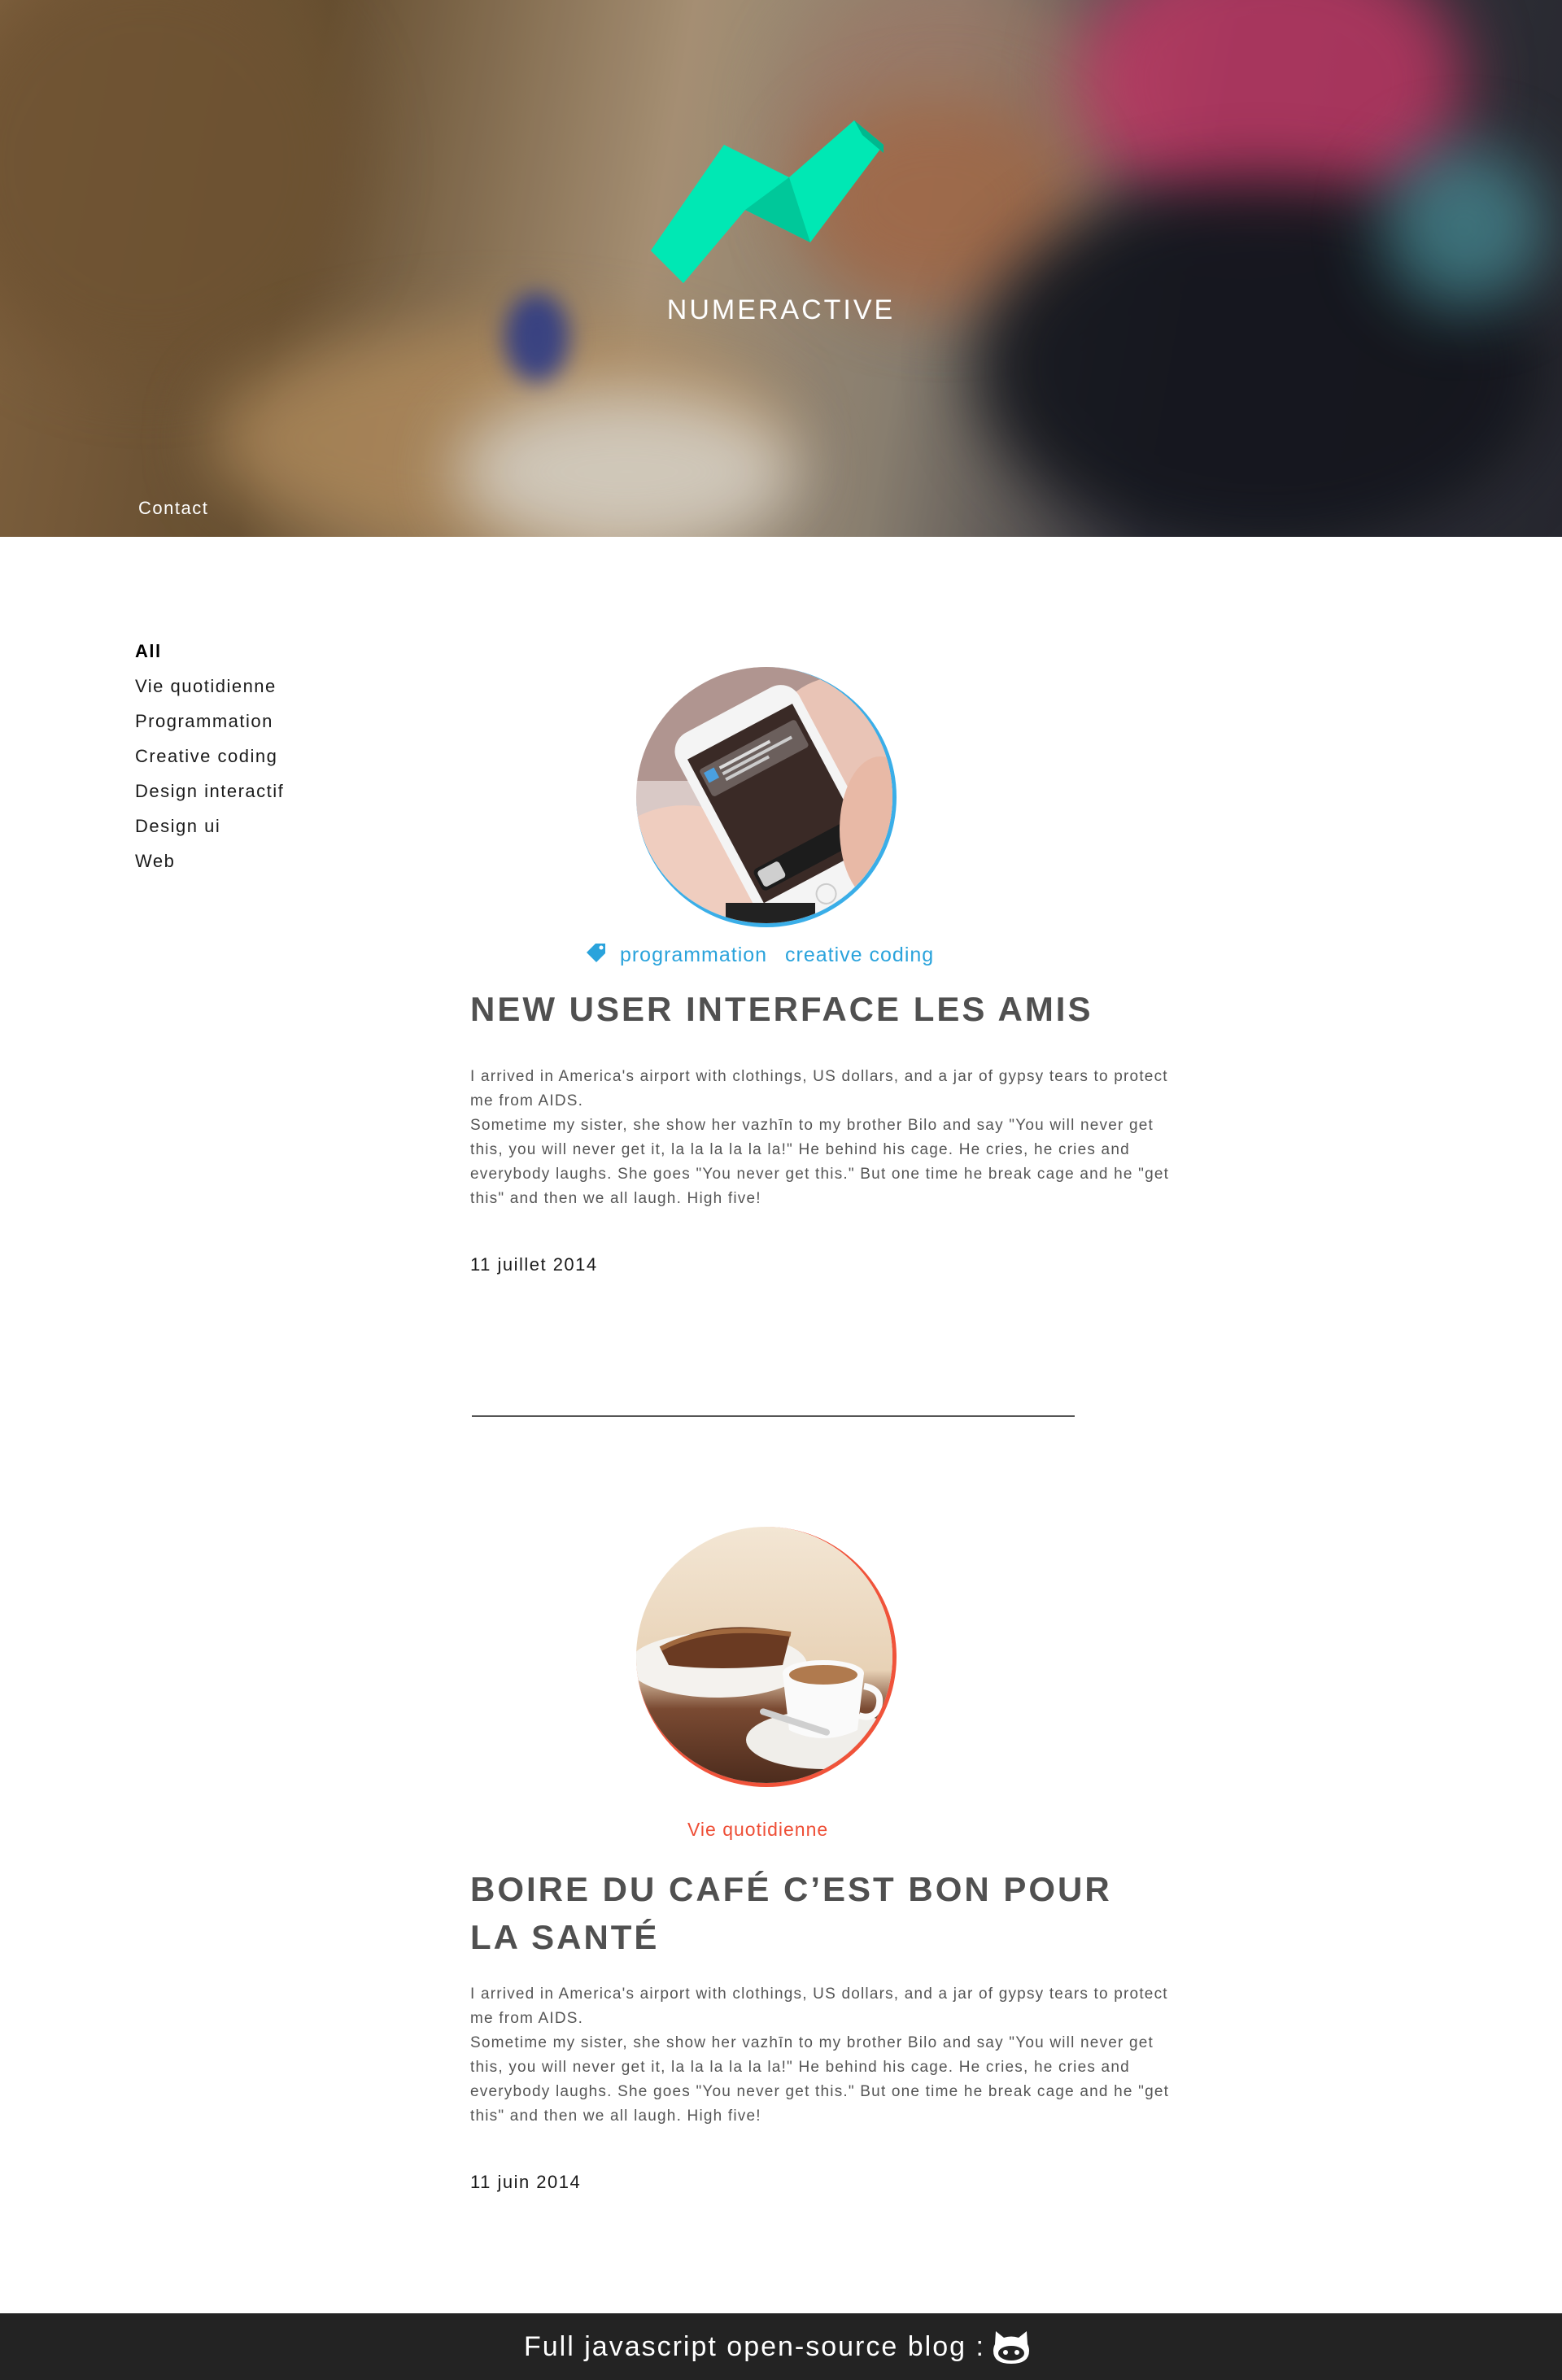 The width and height of the screenshot is (1562, 2380). I want to click on tag-link: programmation, so click(693, 955).